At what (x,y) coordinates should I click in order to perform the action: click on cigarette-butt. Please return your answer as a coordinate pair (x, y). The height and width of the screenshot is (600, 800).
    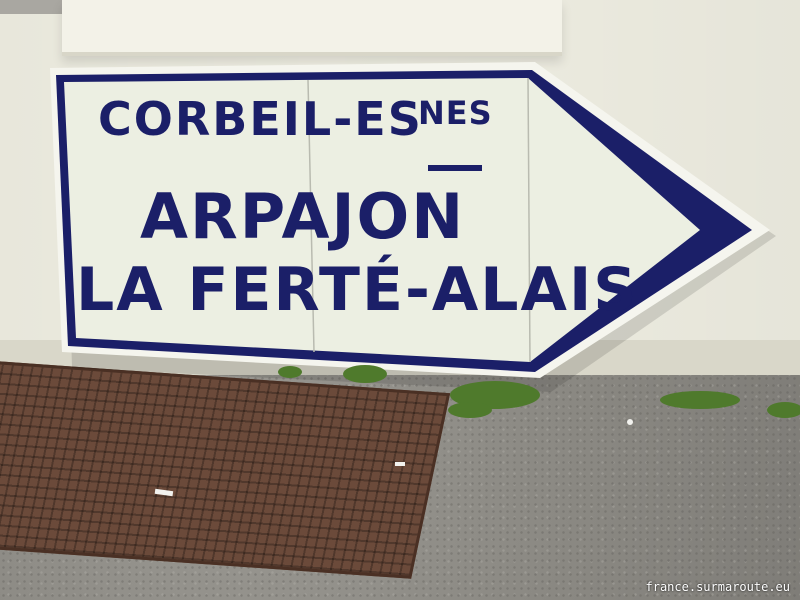
    Looking at the image, I should click on (164, 492).